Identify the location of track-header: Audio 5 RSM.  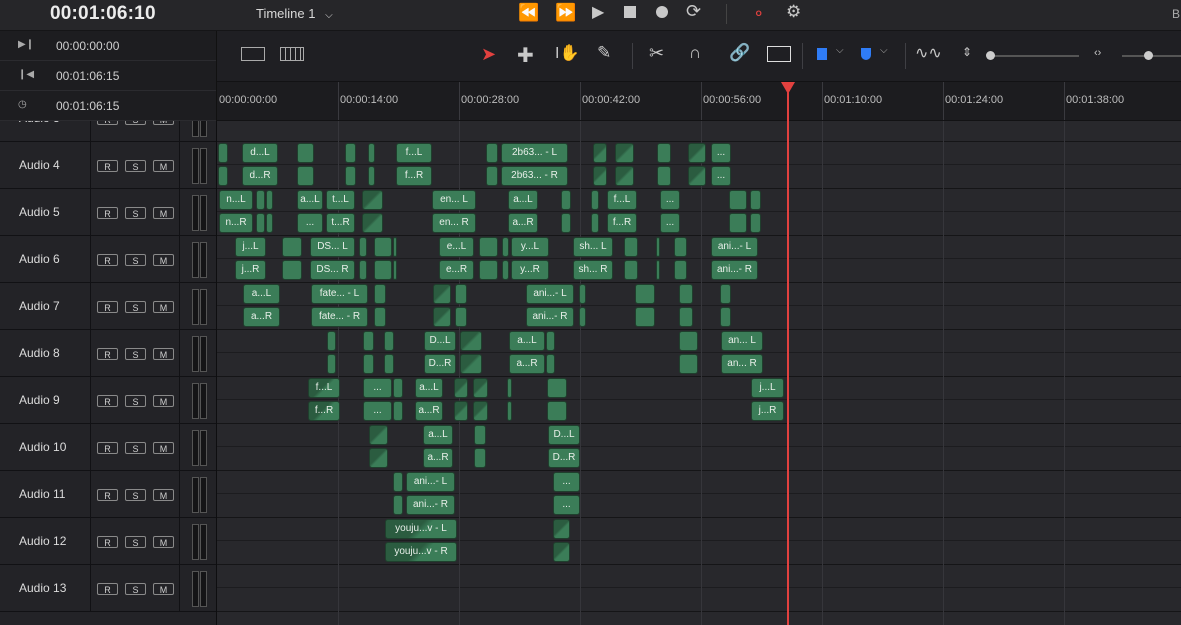
(108, 212).